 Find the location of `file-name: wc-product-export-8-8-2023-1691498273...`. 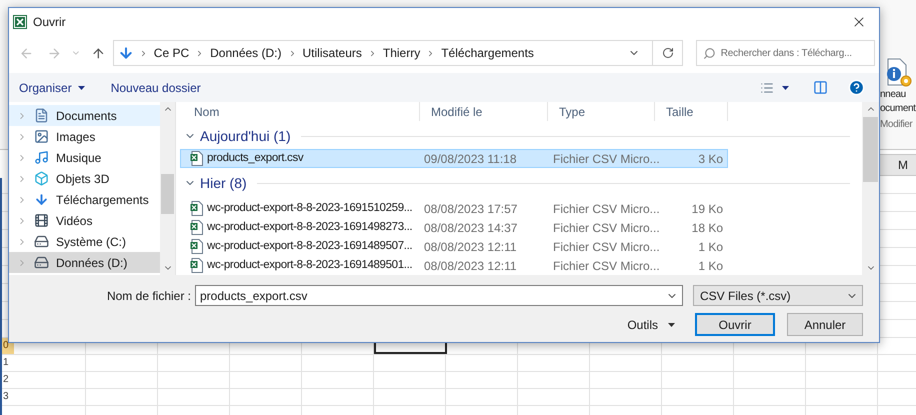

file-name: wc-product-export-8-8-2023-1691498273... is located at coordinates (309, 227).